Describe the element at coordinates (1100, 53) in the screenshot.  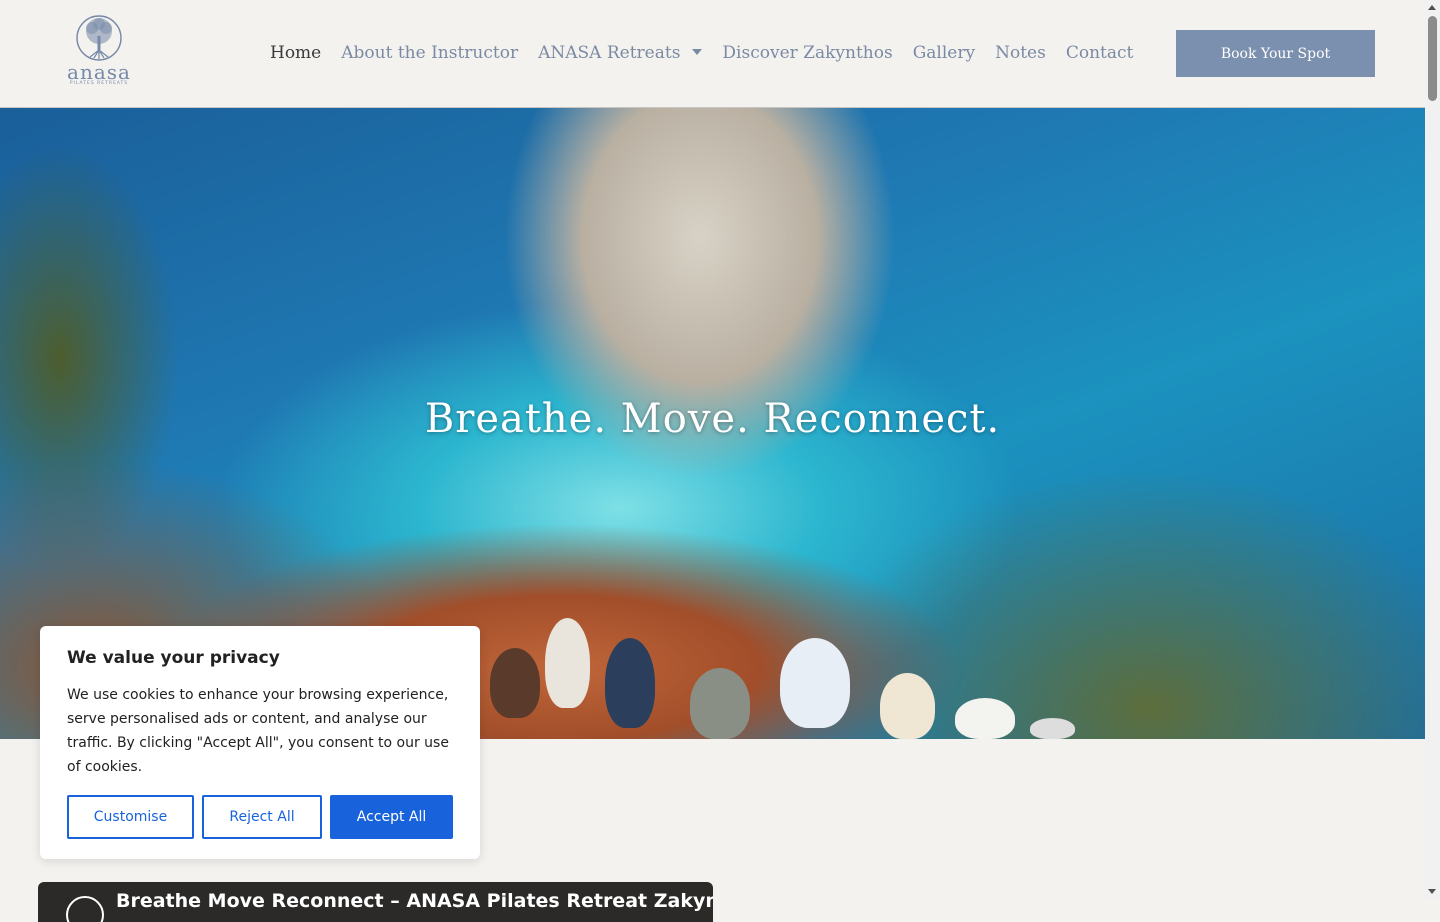
I see `nav-item-contact: Contact` at that location.